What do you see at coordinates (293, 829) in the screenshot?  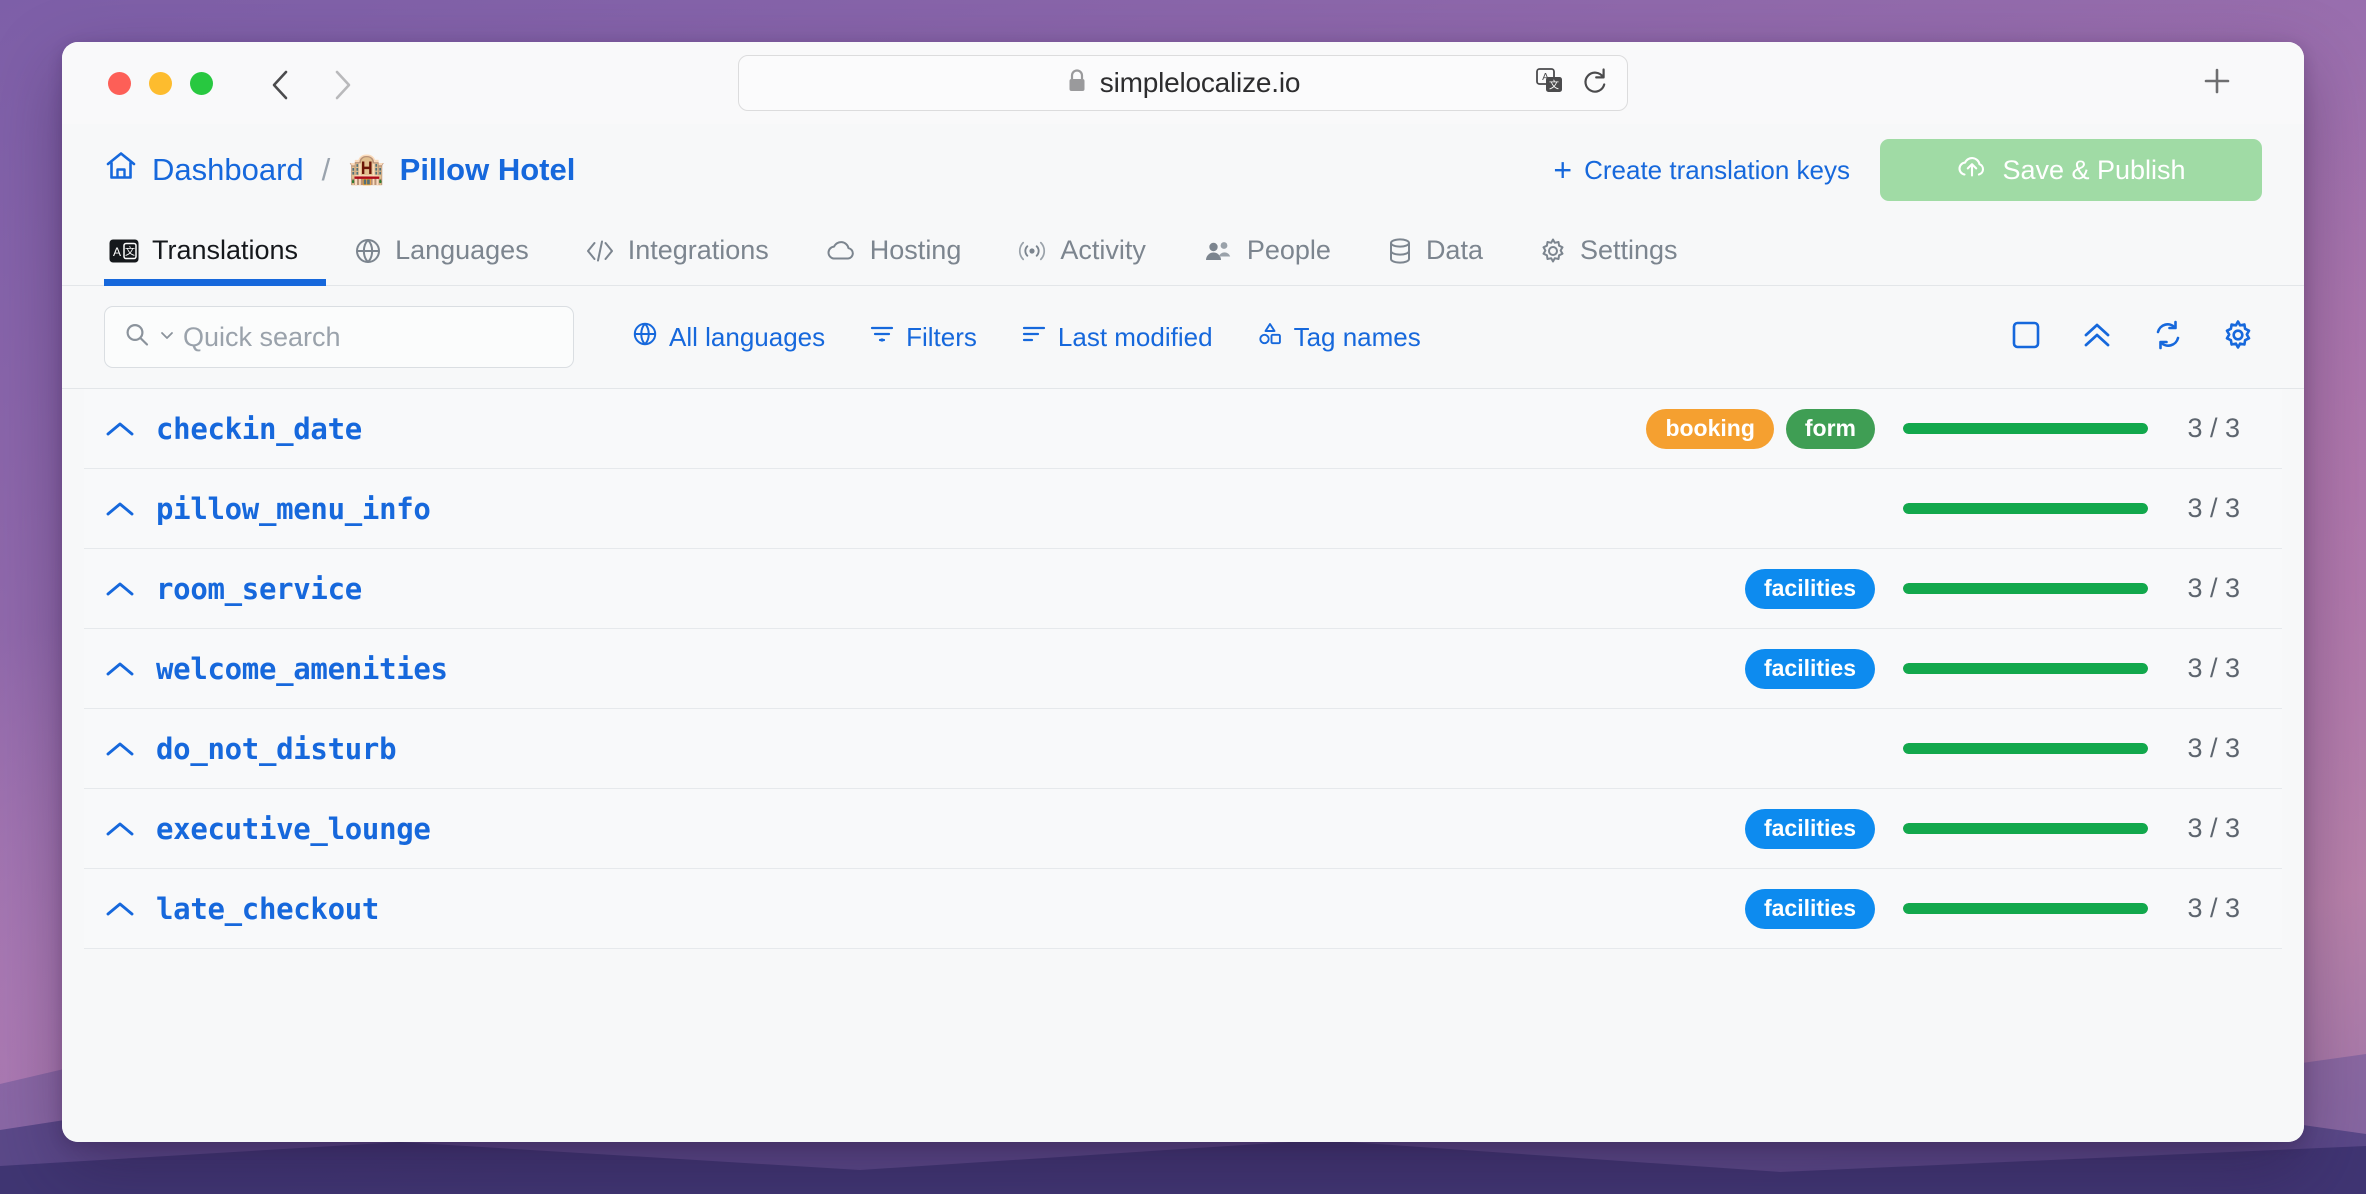 I see `translation-key-name: executive_lounge` at bounding box center [293, 829].